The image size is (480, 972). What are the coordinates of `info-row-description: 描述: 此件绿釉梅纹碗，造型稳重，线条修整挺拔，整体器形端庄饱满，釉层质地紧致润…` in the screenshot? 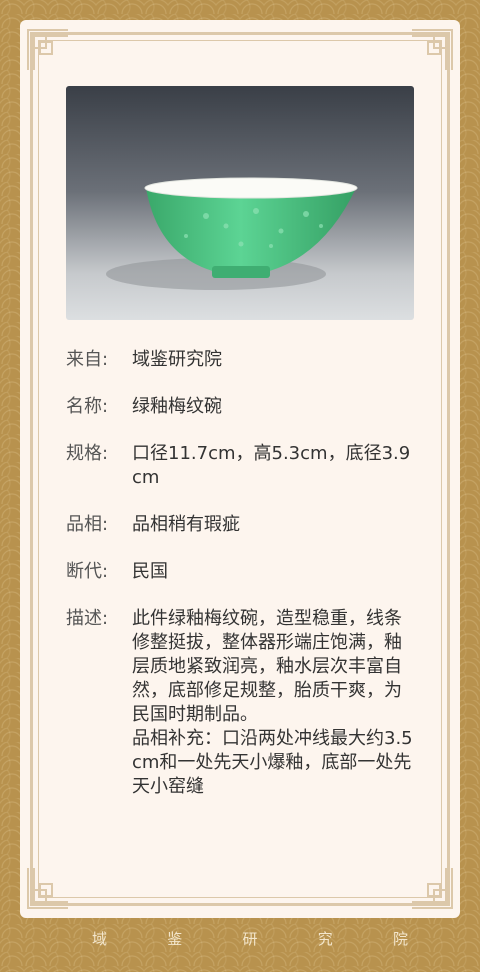 It's located at (241, 703).